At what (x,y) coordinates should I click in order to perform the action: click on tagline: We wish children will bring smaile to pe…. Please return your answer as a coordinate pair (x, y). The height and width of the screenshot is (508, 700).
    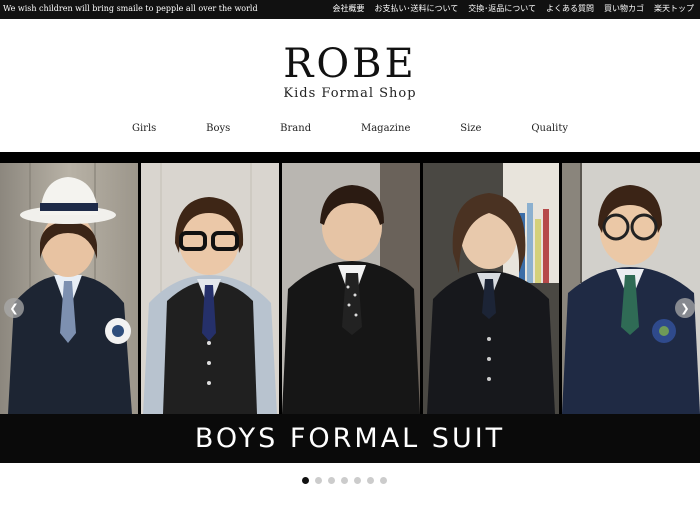
    Looking at the image, I should click on (130, 8).